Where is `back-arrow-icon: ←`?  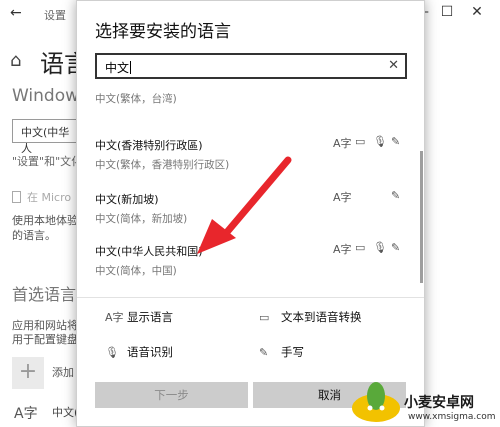
back-arrow-icon: ← is located at coordinates (16, 13).